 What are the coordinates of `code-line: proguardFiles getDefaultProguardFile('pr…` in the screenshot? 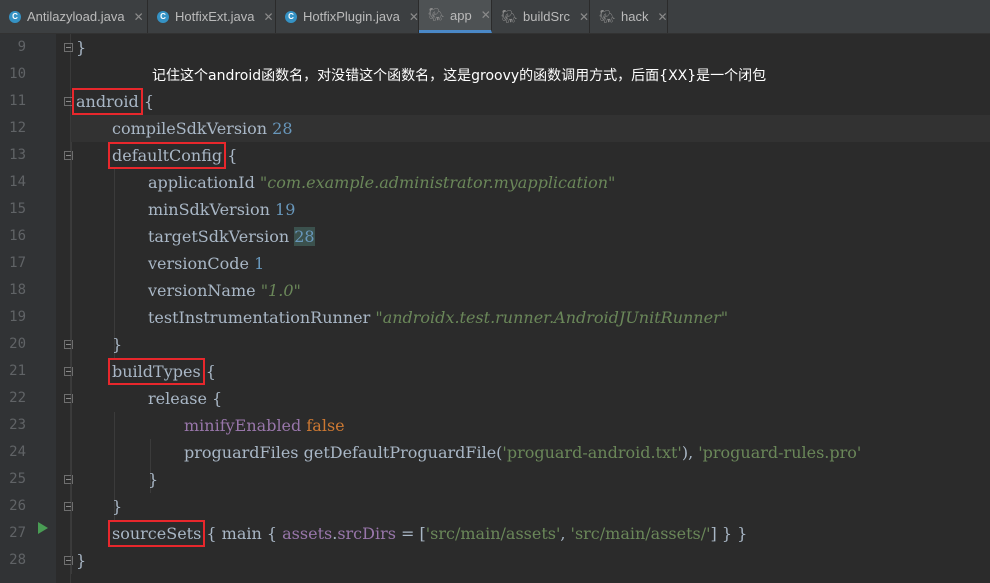 It's located at (523, 452).